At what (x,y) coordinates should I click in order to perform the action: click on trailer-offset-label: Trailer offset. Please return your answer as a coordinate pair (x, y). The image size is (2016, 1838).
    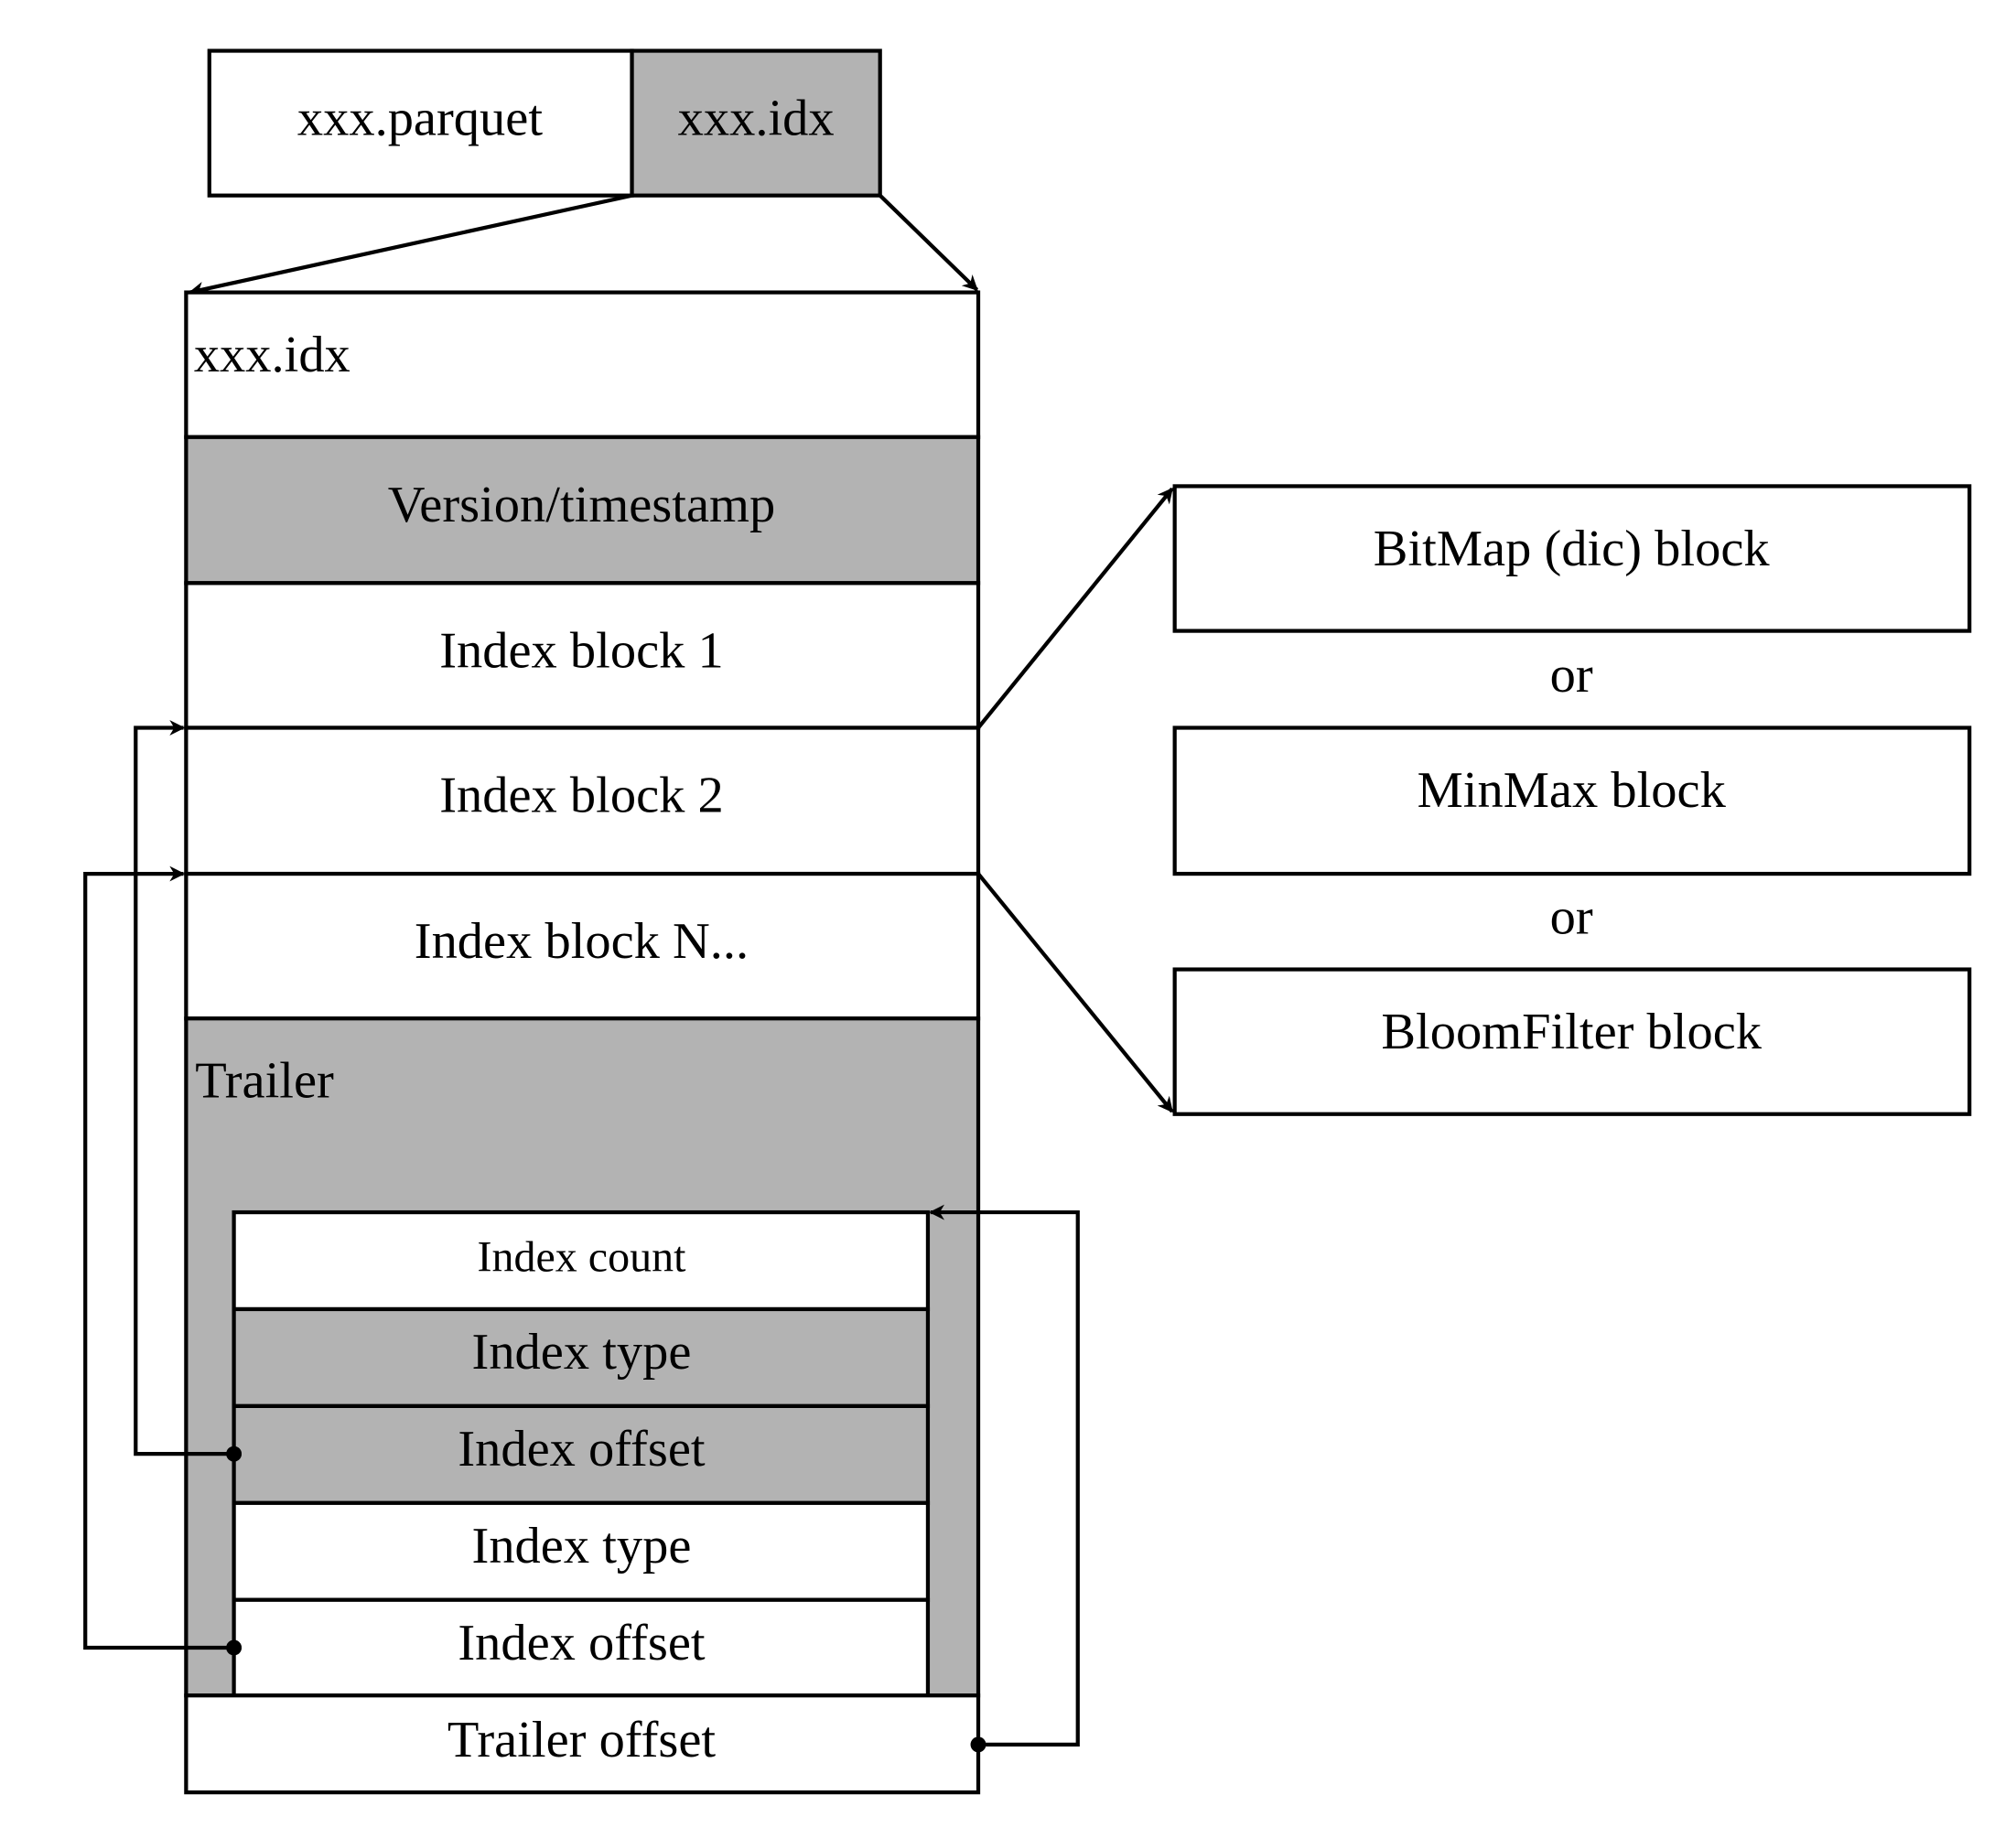
    Looking at the image, I should click on (582, 1740).